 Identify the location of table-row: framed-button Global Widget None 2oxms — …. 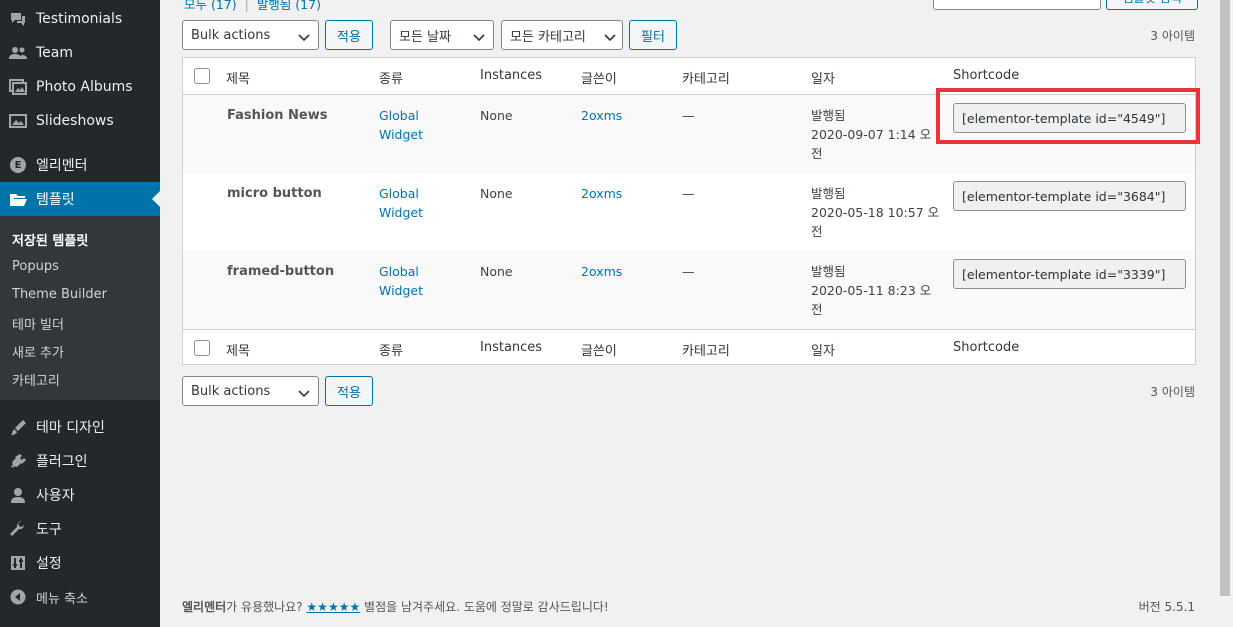
(689, 290).